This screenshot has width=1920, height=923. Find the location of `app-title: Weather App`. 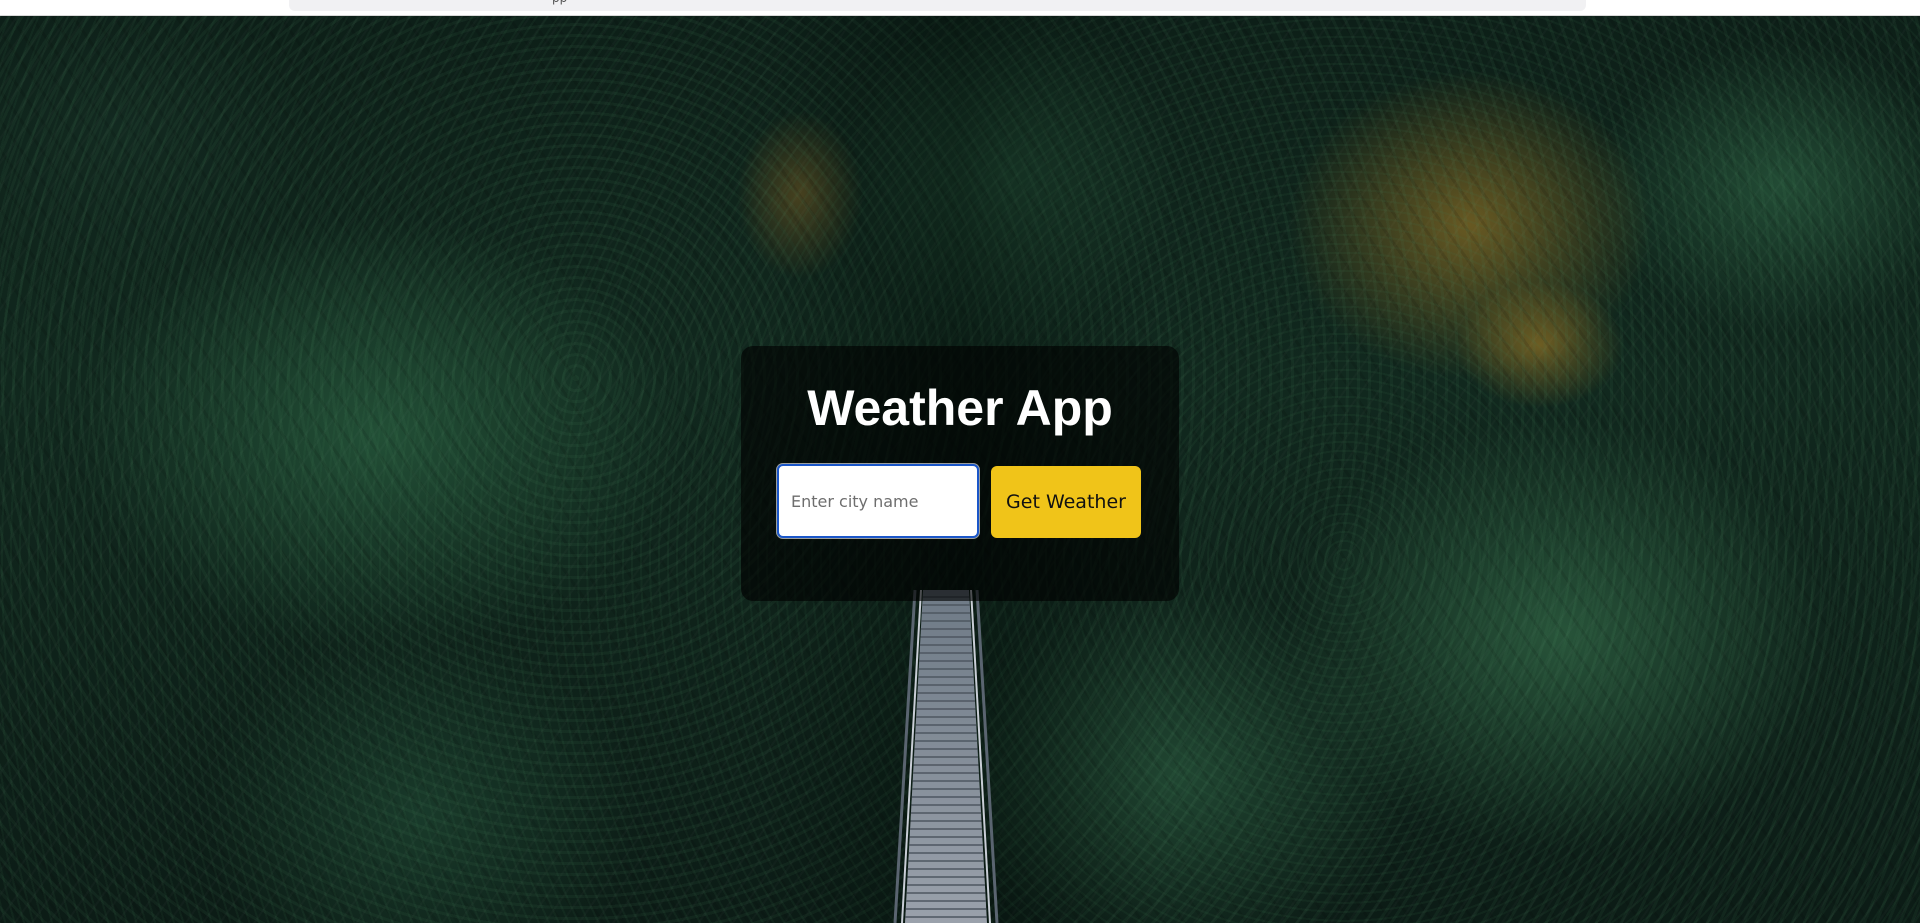

app-title: Weather App is located at coordinates (960, 408).